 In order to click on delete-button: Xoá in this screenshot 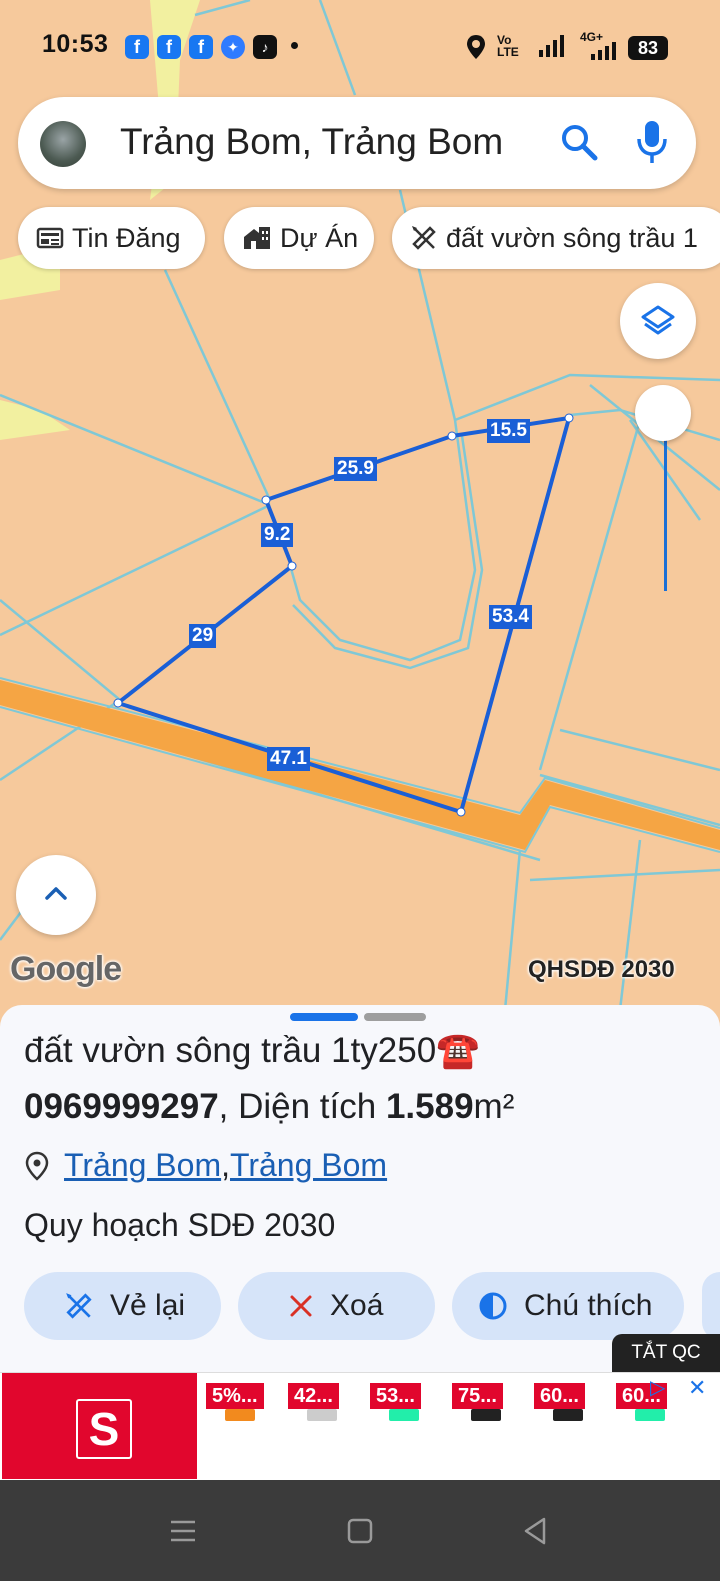, I will do `click(336, 1306)`.